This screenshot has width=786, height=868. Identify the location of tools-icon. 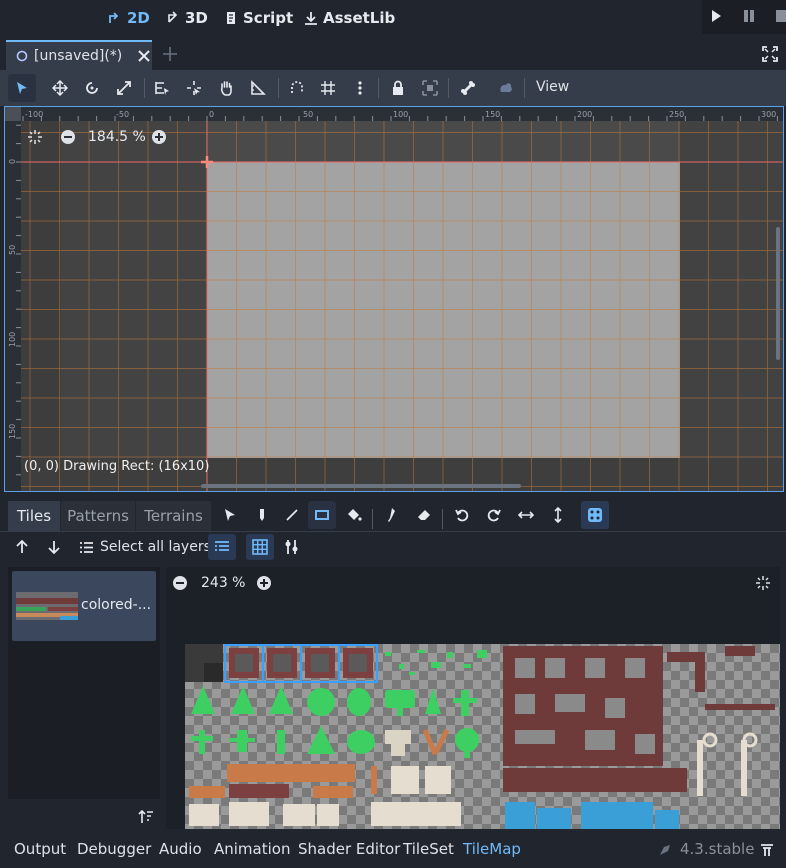
(291, 547).